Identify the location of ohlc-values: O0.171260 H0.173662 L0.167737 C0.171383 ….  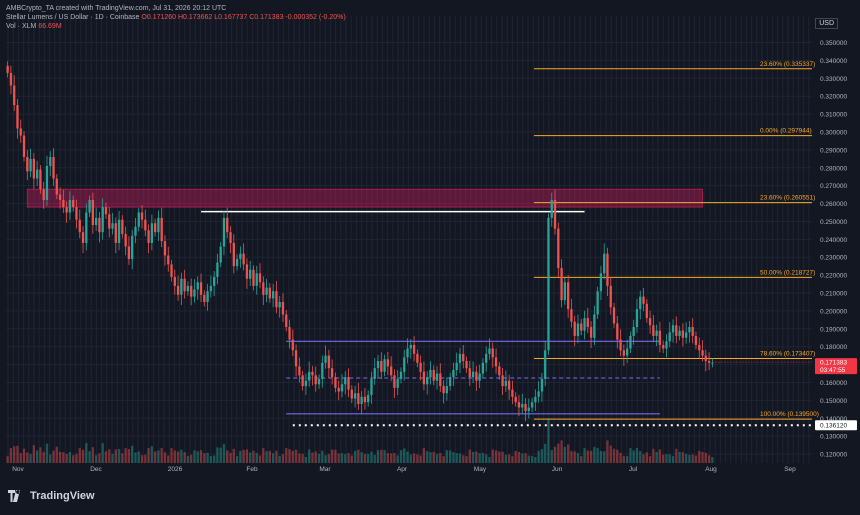
(243, 17).